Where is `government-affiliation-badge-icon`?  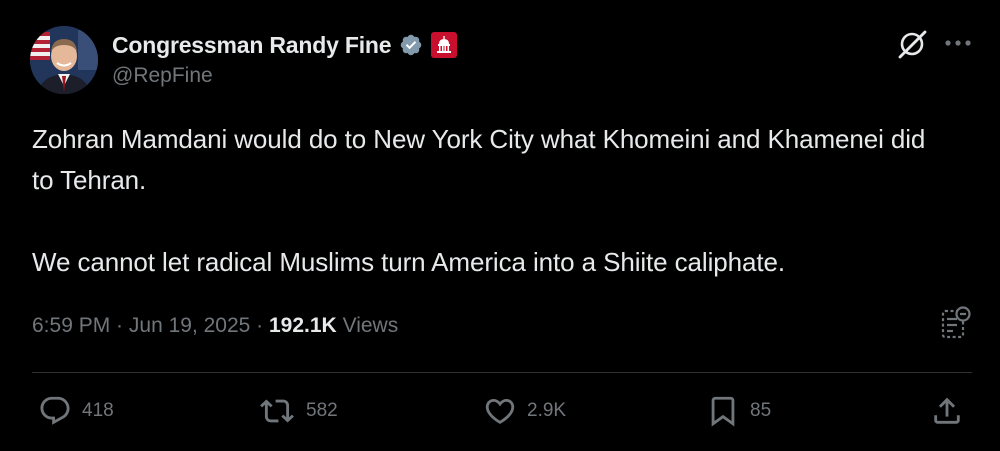 government-affiliation-badge-icon is located at coordinates (444, 45).